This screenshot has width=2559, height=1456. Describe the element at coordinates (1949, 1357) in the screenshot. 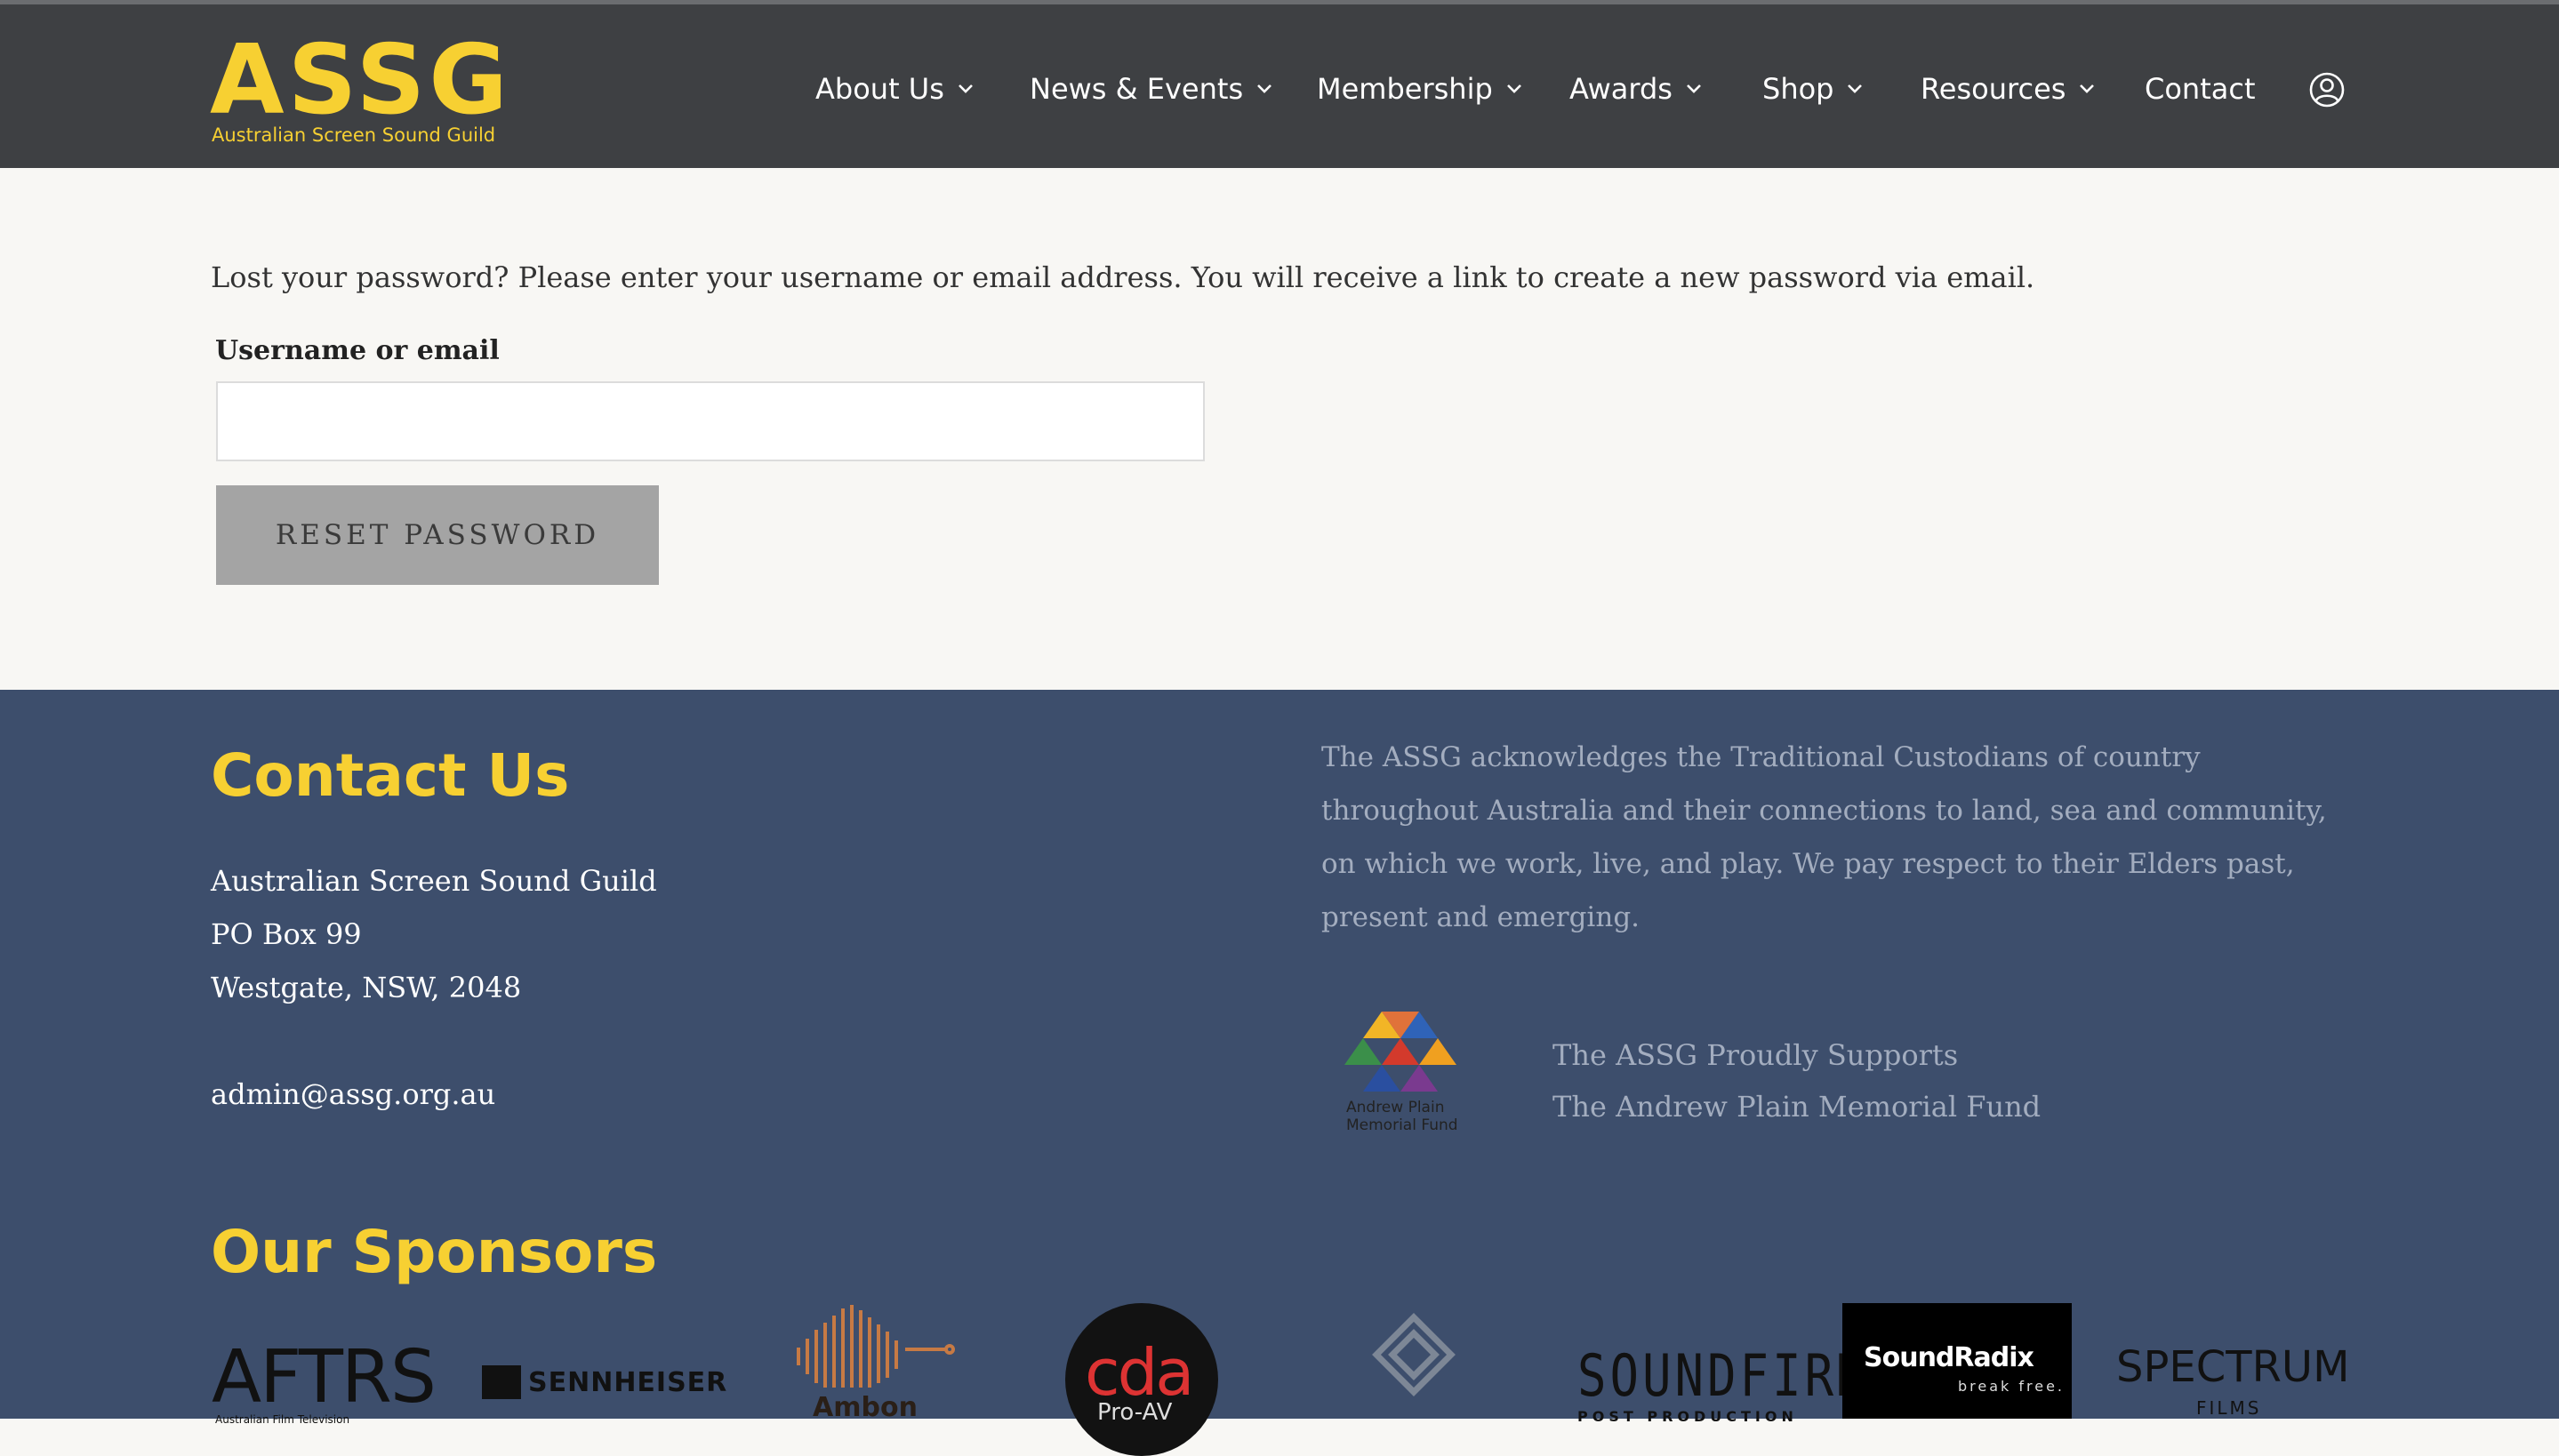

I see `sponsor-name: SoundRadix` at that location.